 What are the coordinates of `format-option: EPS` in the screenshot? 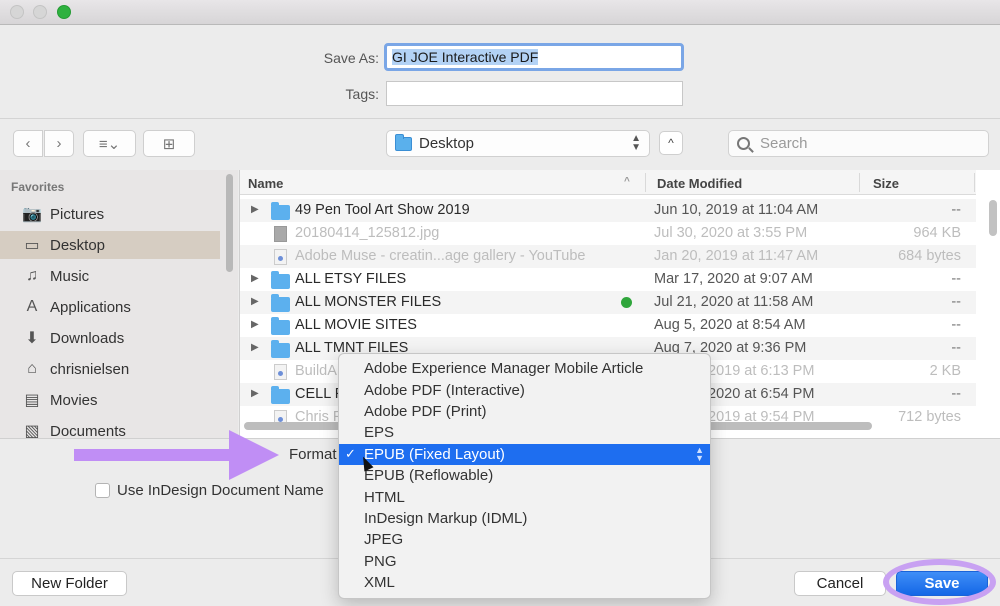 It's located at (524, 432).